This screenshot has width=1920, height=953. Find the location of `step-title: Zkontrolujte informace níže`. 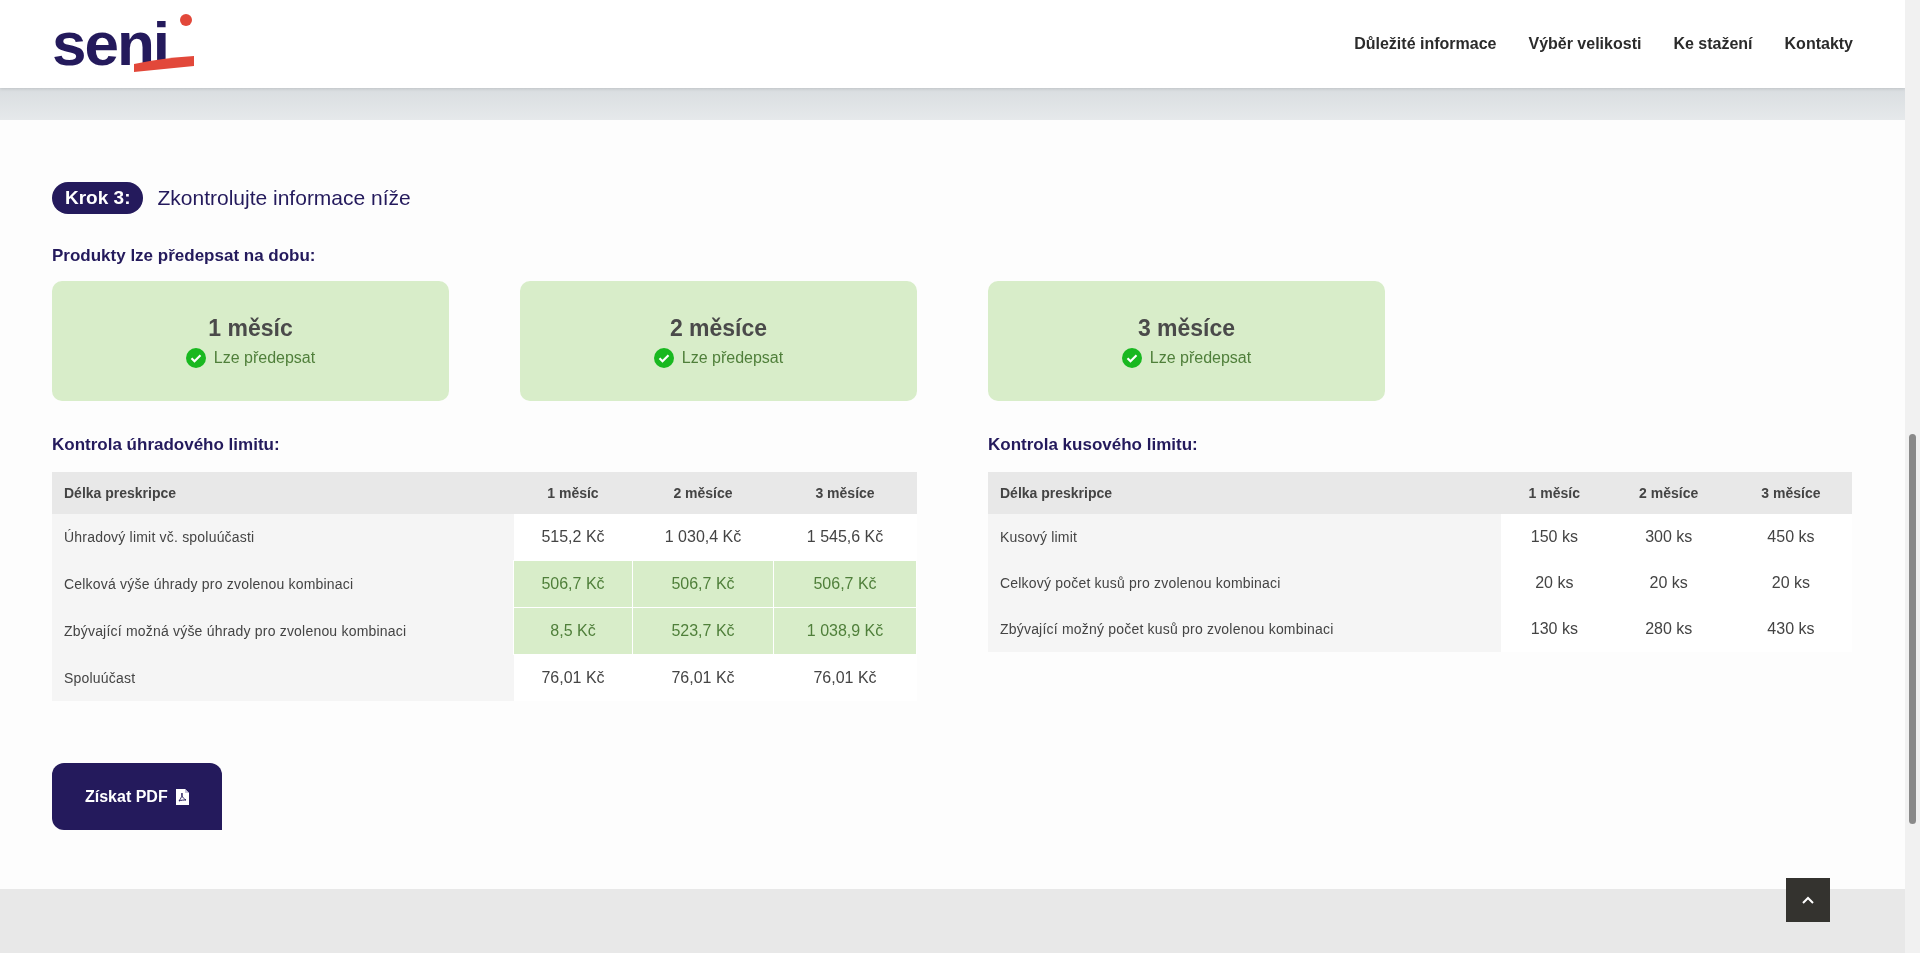

step-title: Zkontrolujte informace níže is located at coordinates (284, 198).